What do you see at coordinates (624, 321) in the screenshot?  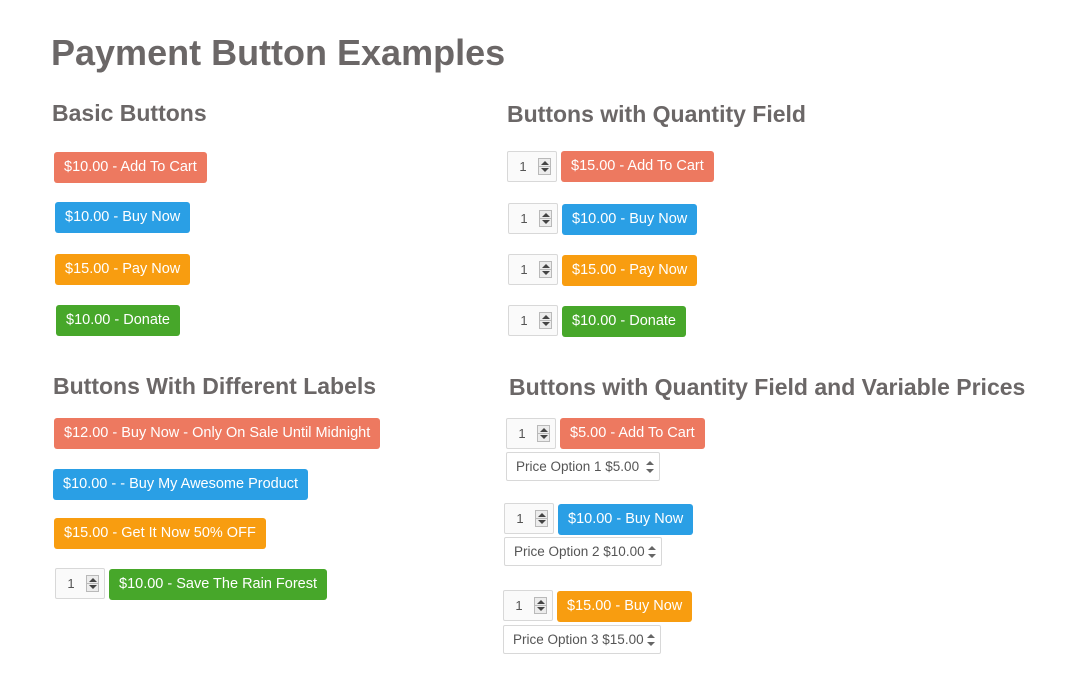 I see `qty-donate-button: $10.00 - Donate` at bounding box center [624, 321].